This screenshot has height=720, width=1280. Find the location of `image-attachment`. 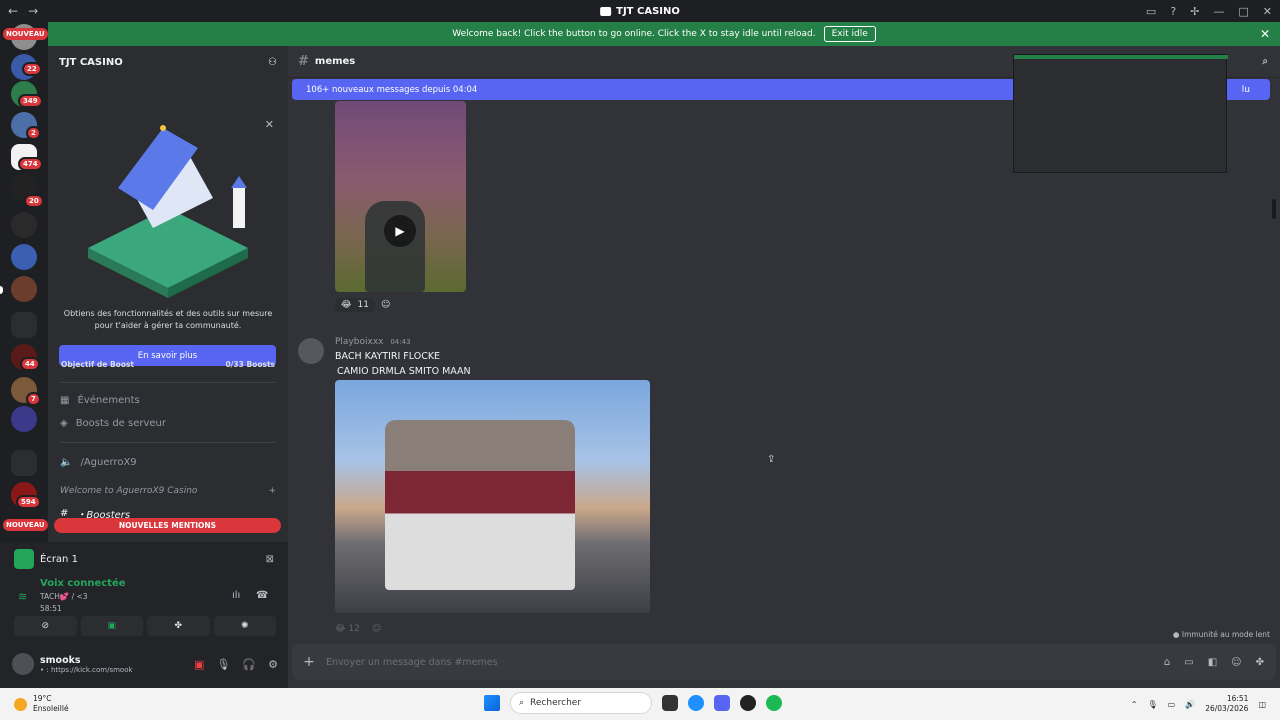

image-attachment is located at coordinates (492, 496).